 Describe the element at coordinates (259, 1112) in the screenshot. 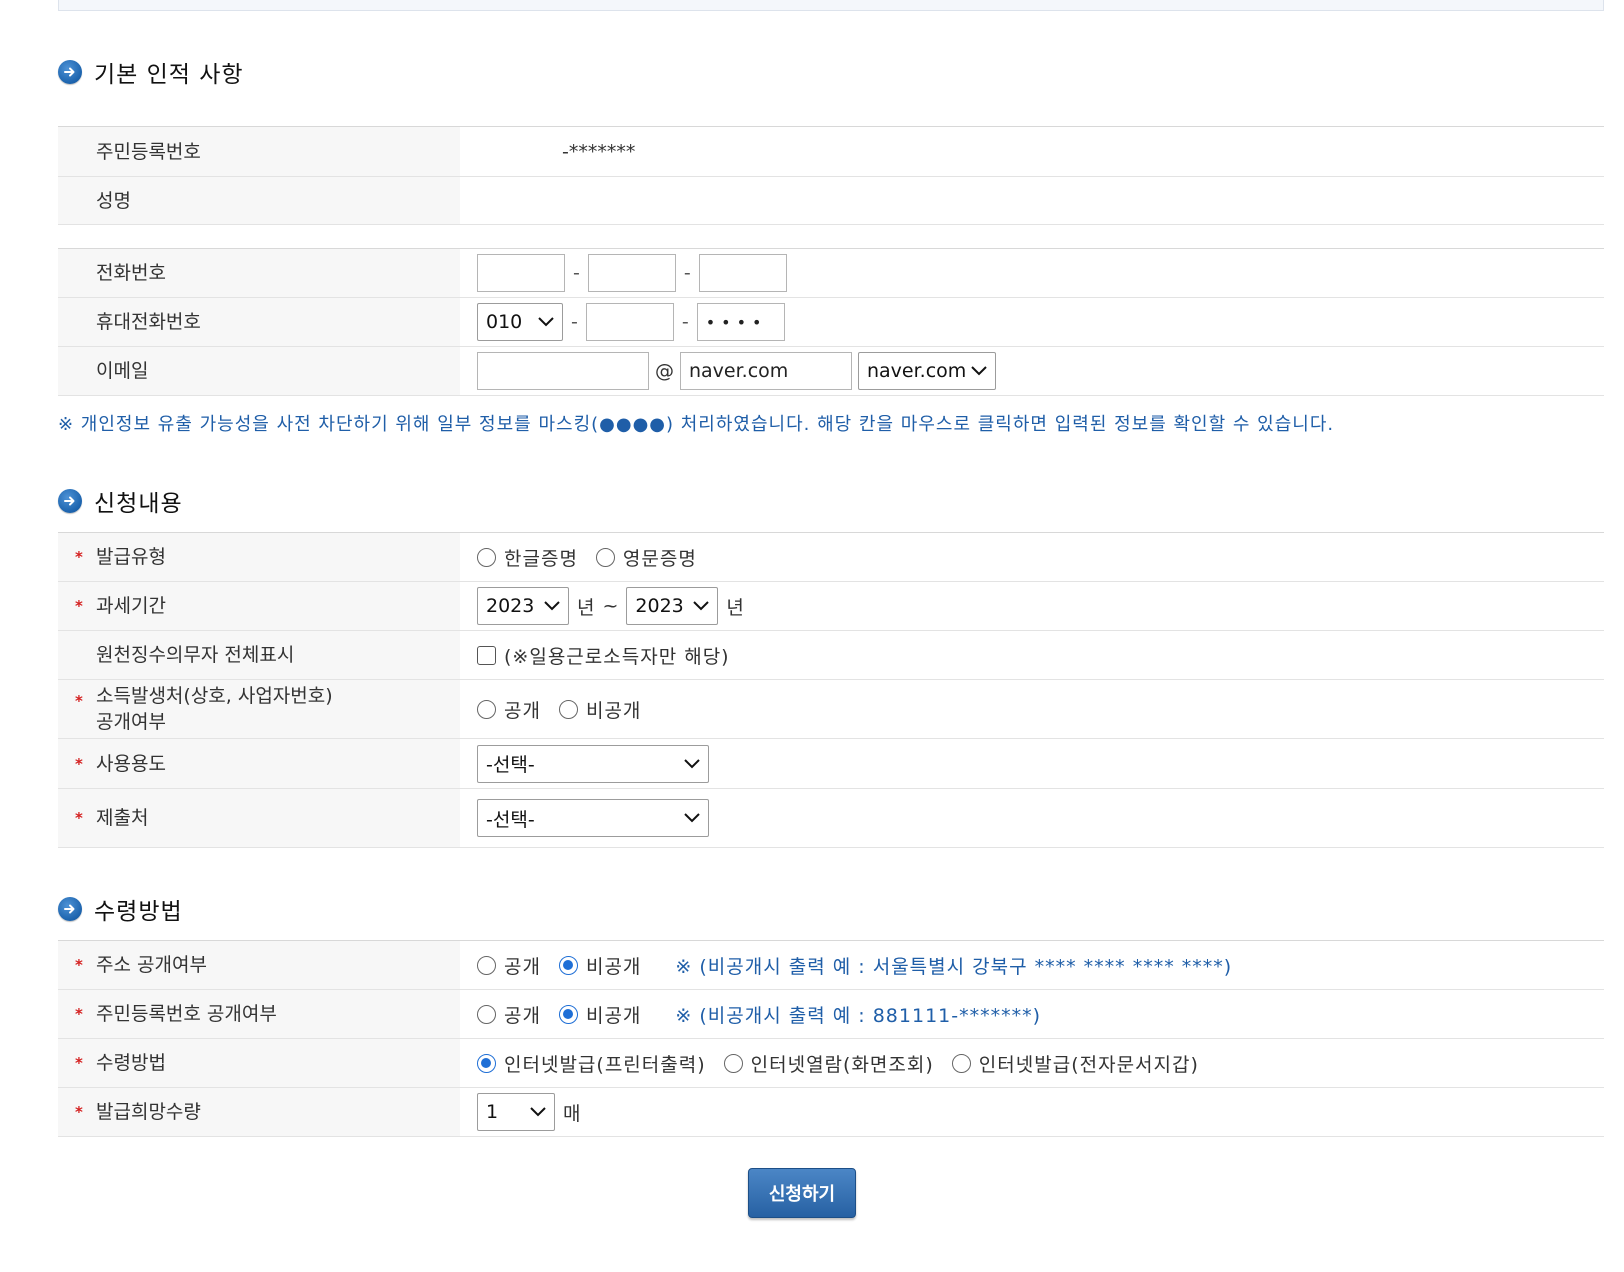

I see `quantity-label: * 발급희망수량` at that location.